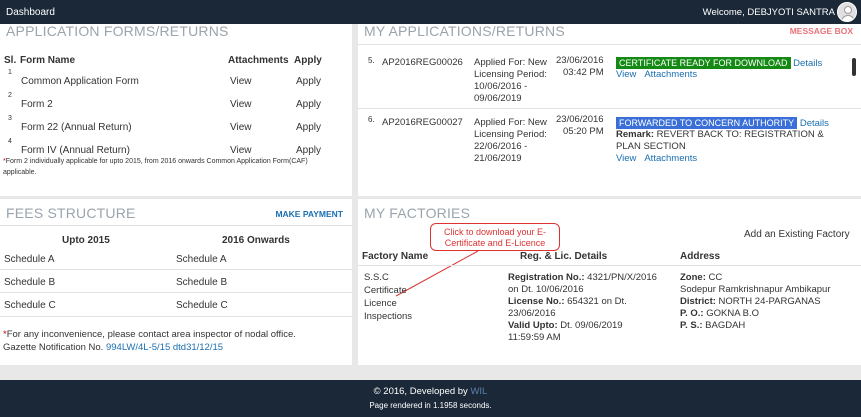  What do you see at coordinates (464, 31) in the screenshot?
I see `applications-title: MY APPLICATIONS/RETURNS` at bounding box center [464, 31].